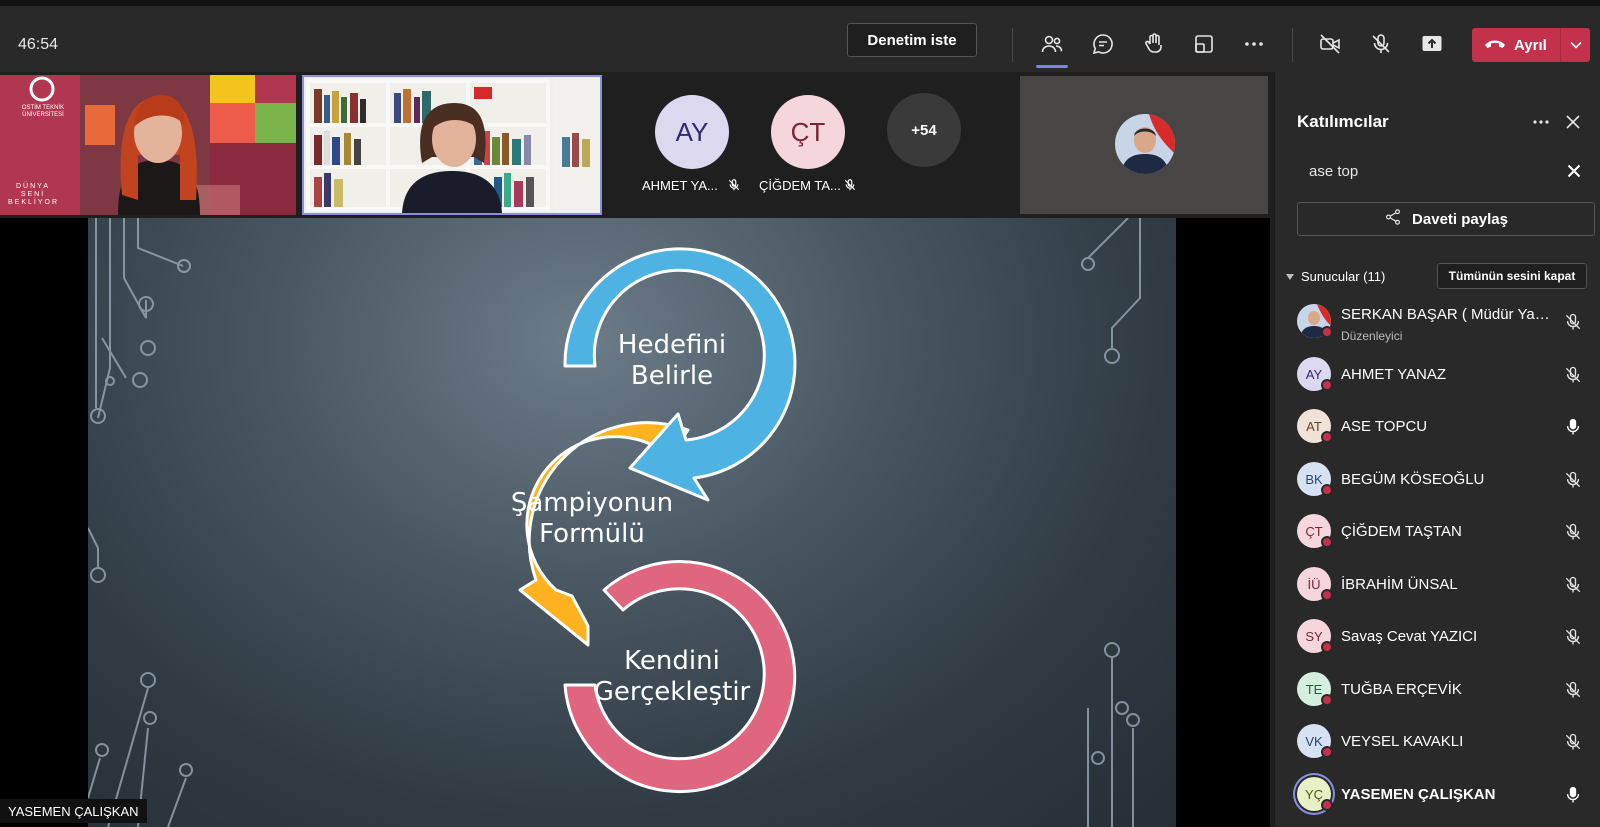  What do you see at coordinates (1314, 584) in the screenshot?
I see `avatar-initials: İÜ` at bounding box center [1314, 584].